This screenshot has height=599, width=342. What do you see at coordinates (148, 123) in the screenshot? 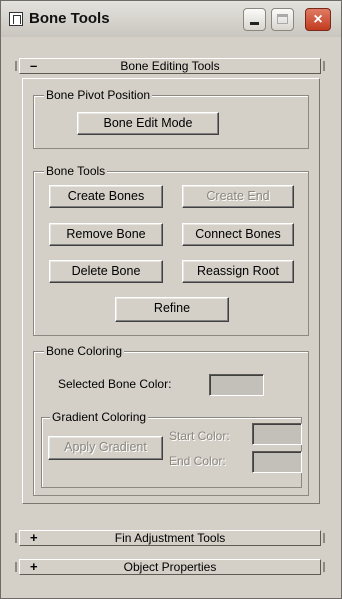
I see `bone-edit-mode-button: Bone Edit Mode` at bounding box center [148, 123].